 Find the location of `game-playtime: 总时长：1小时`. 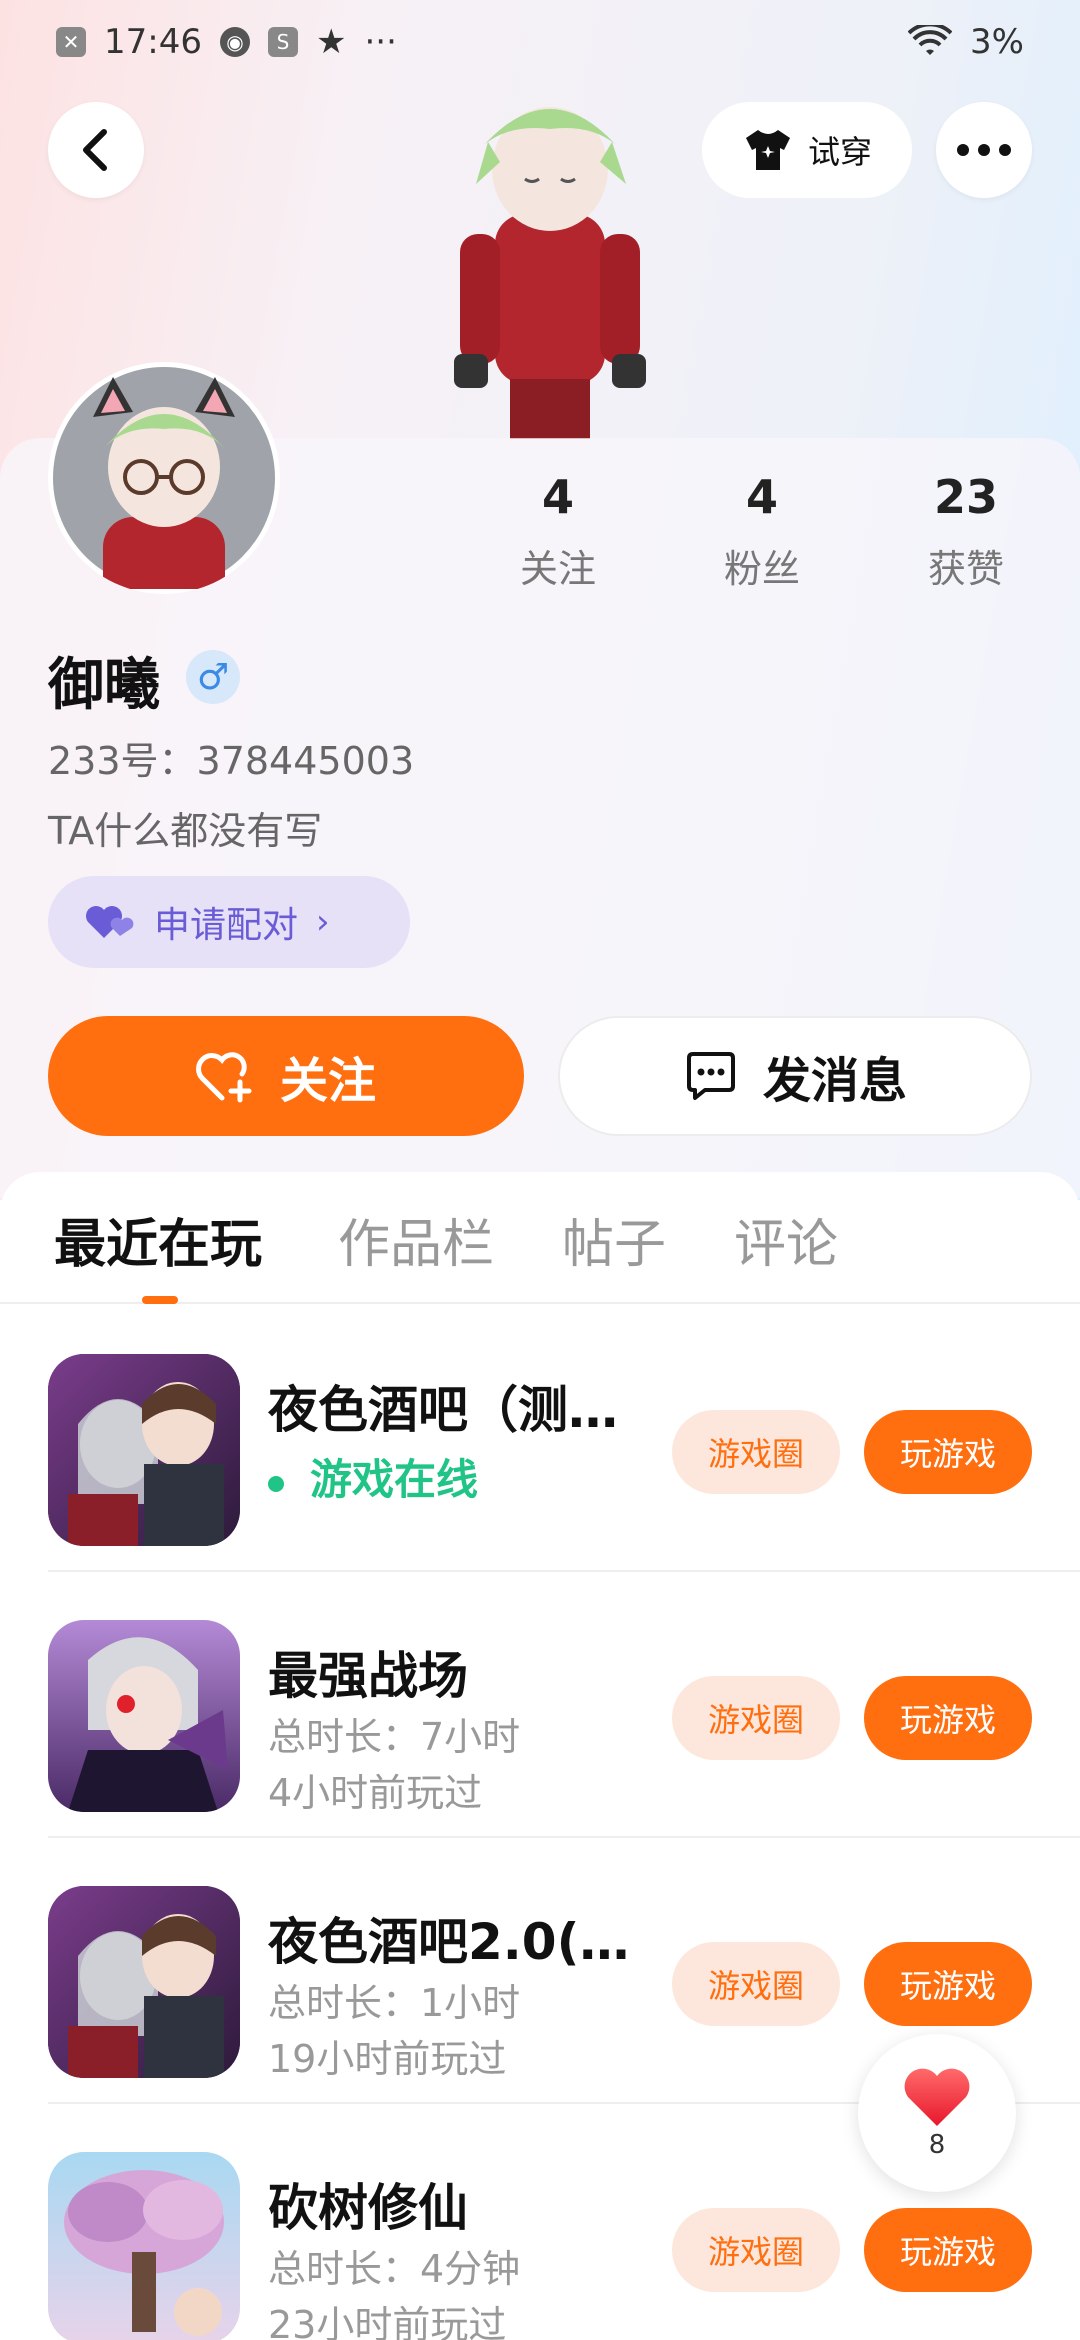

game-playtime: 总时长：1小时 is located at coordinates (394, 2003).